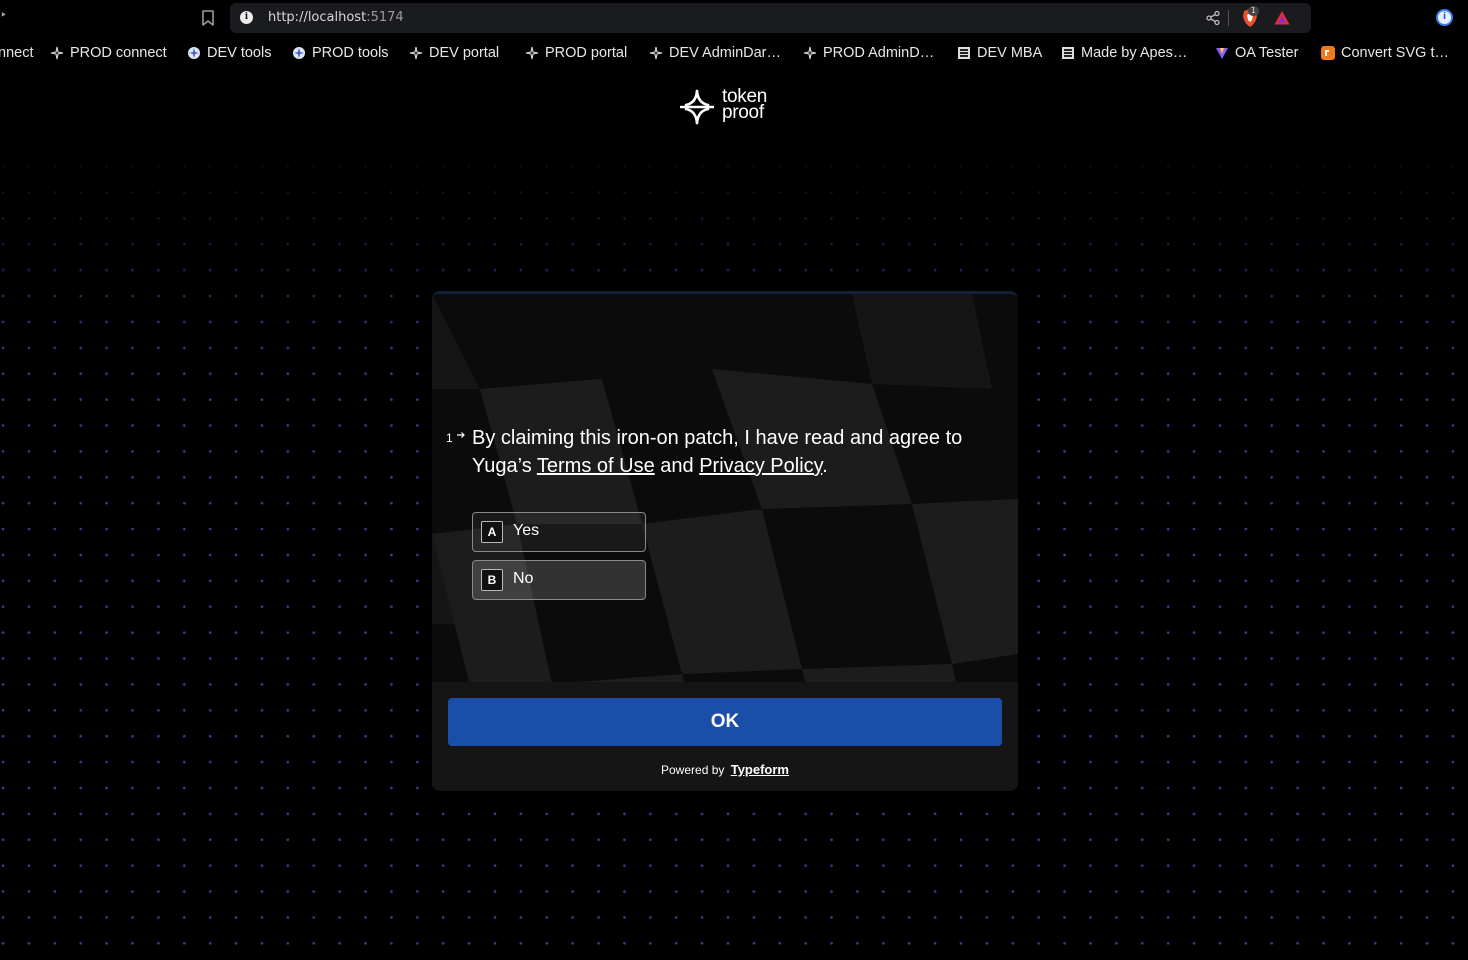 Image resolution: width=1468 pixels, height=960 pixels. I want to click on tokenproof-mark-icon, so click(697, 107).